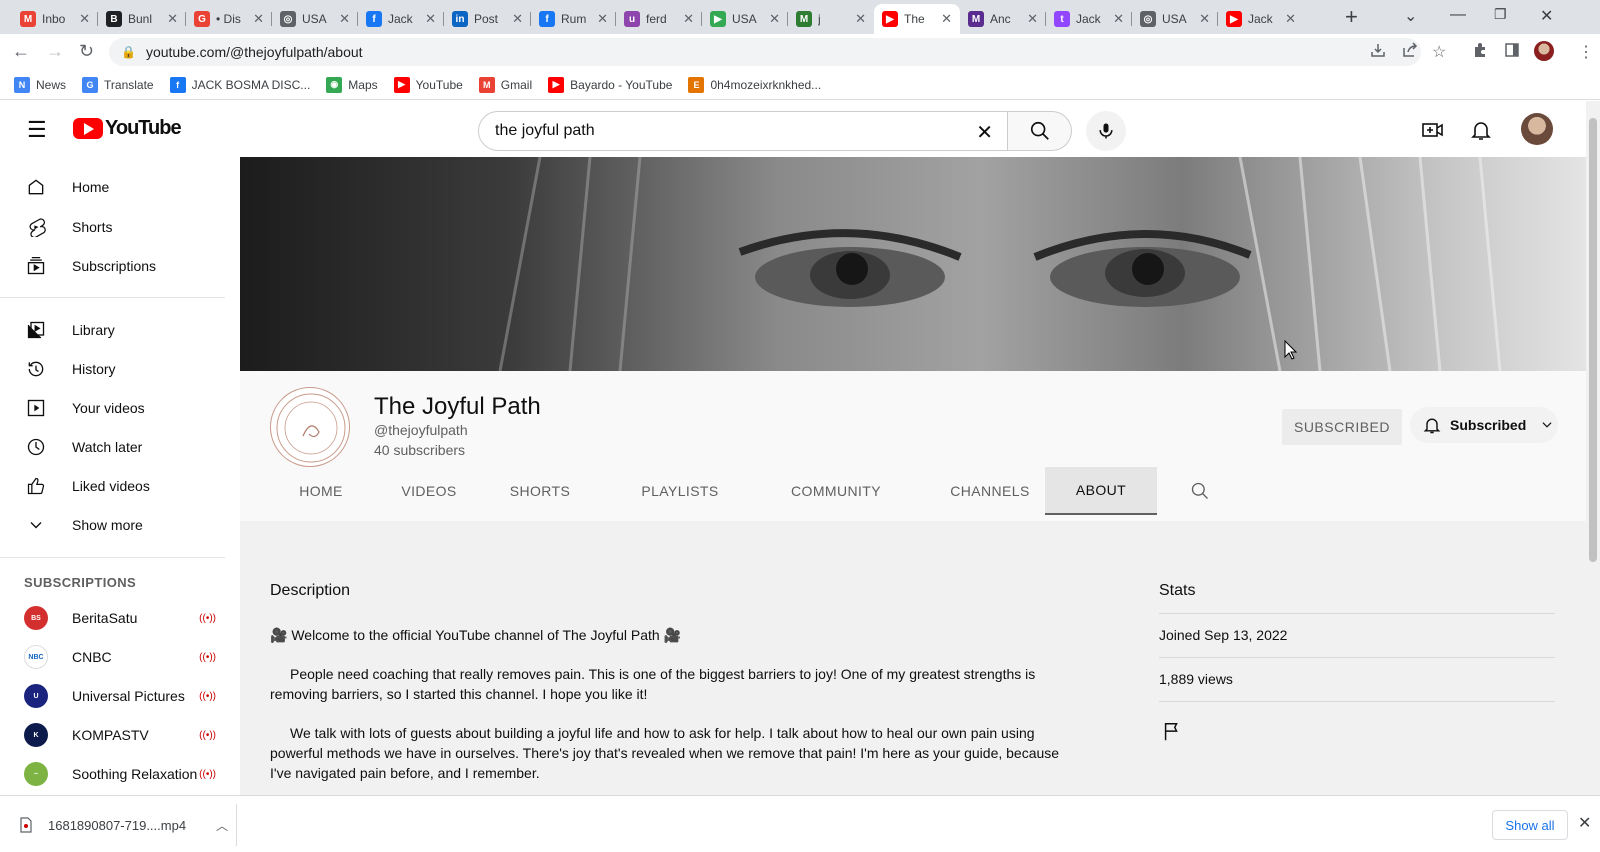 The image size is (1600, 852). Describe the element at coordinates (1586, 52) in the screenshot. I see `menu-icon: ⋮` at that location.